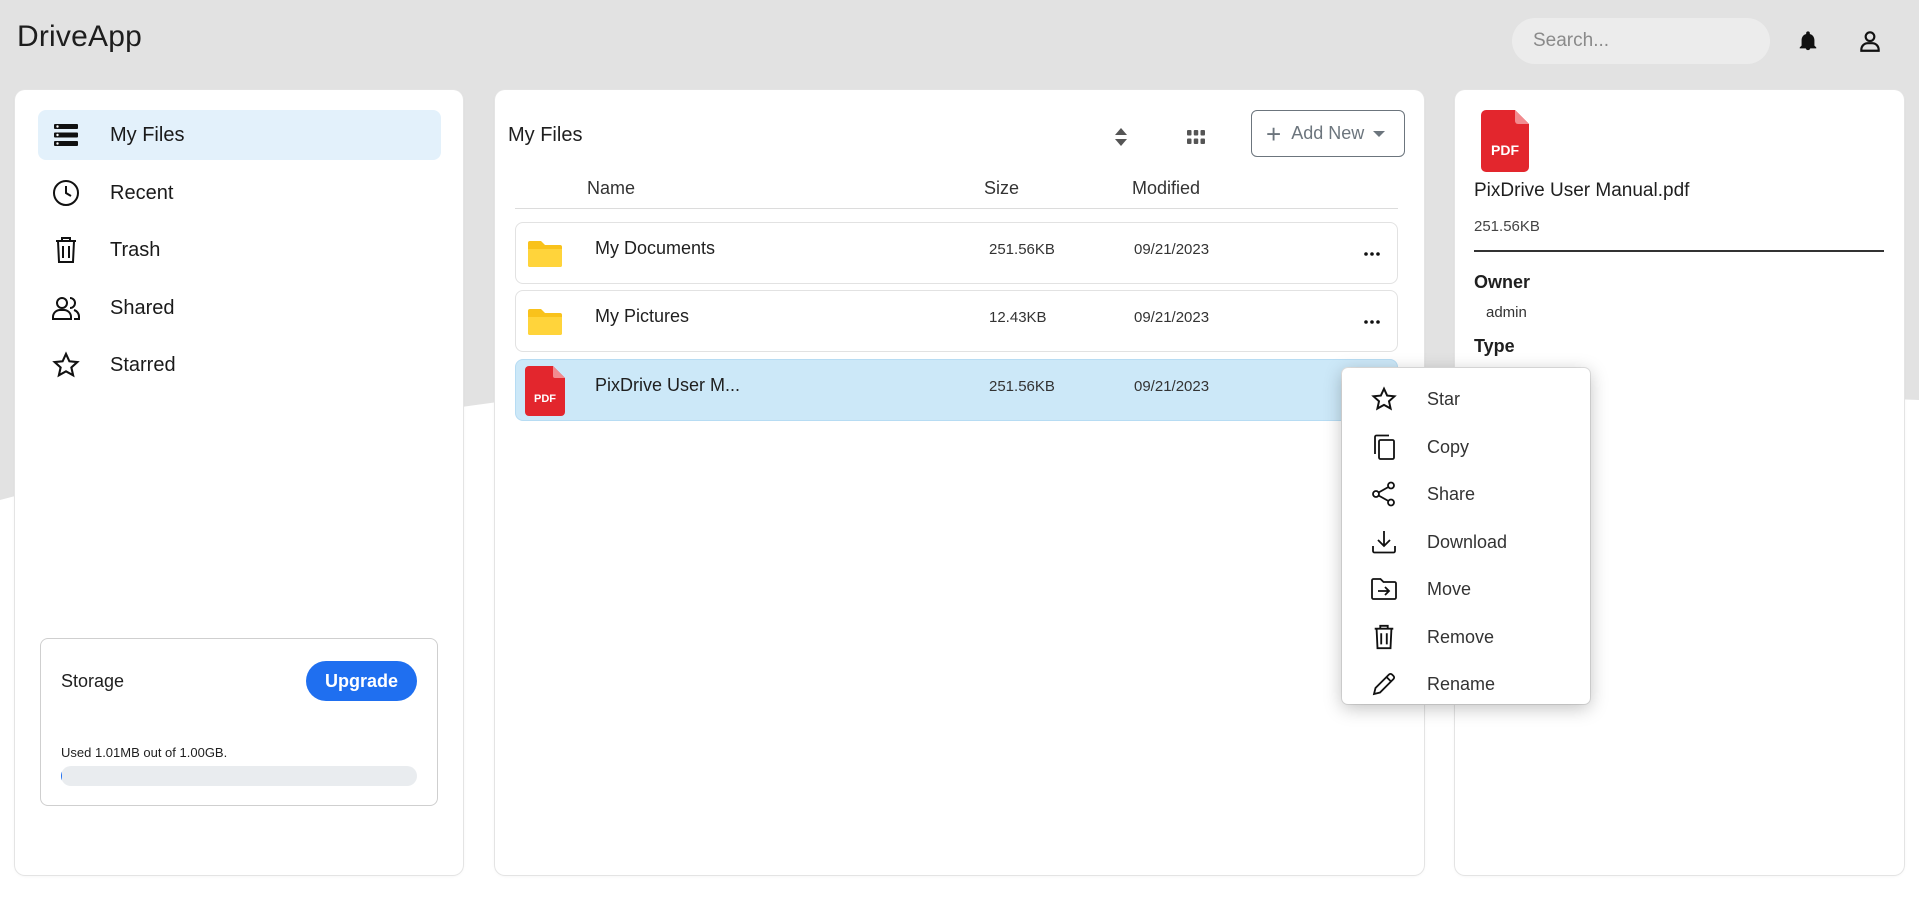 This screenshot has height=900, width=1919. I want to click on type-label: Type, so click(1494, 346).